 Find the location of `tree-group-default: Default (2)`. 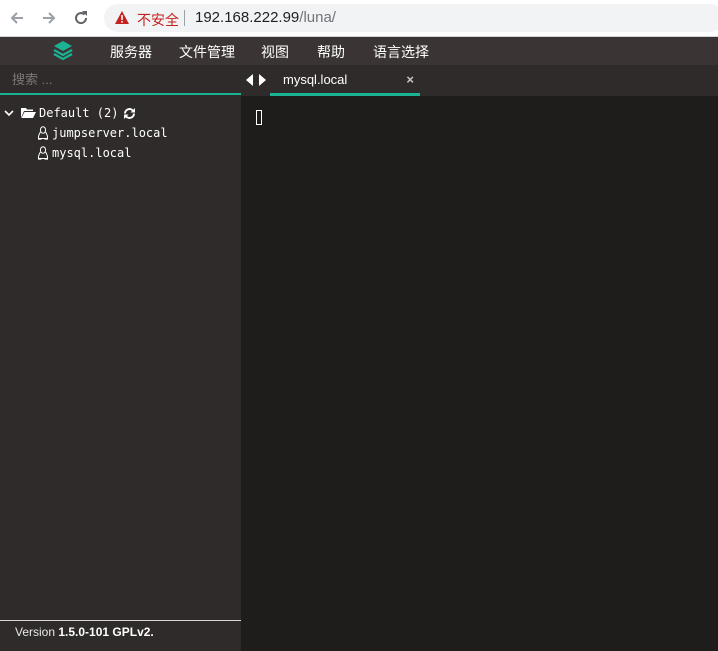

tree-group-default: Default (2) is located at coordinates (71, 113).